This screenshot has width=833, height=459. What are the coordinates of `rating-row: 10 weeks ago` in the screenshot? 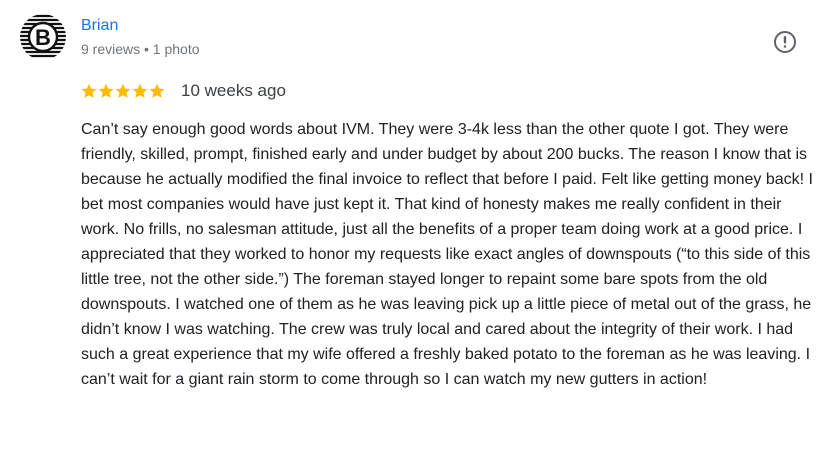 It's located at (183, 91).